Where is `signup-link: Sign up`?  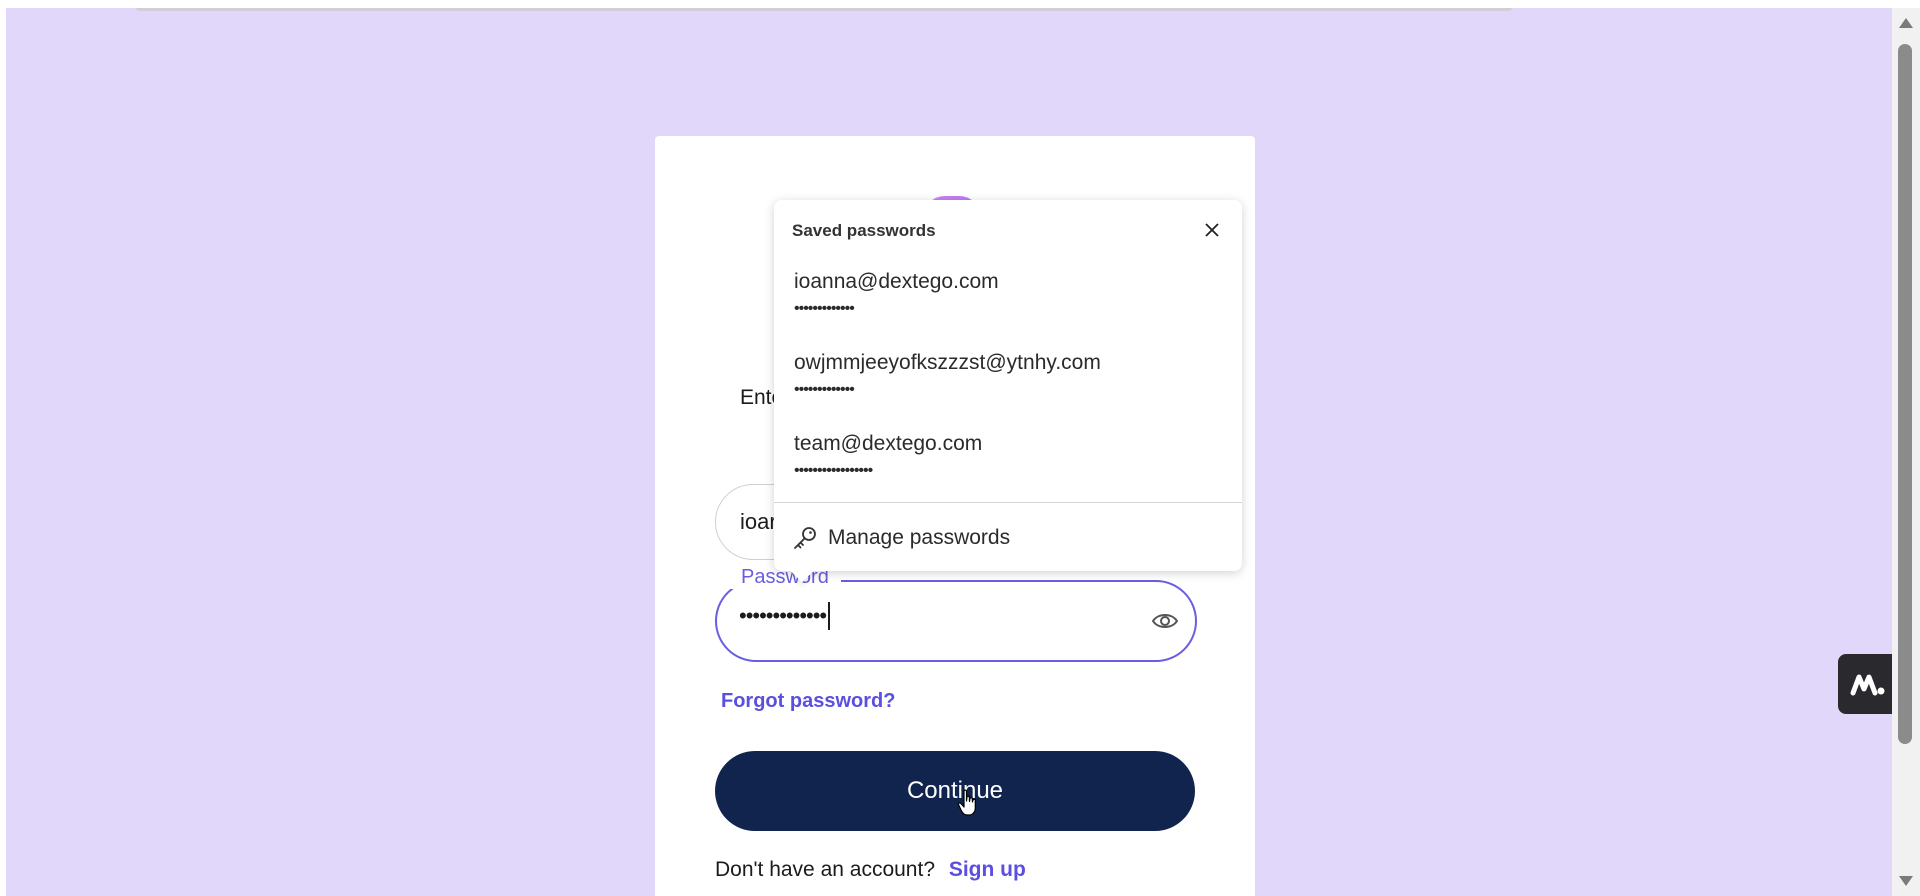 signup-link: Sign up is located at coordinates (987, 869).